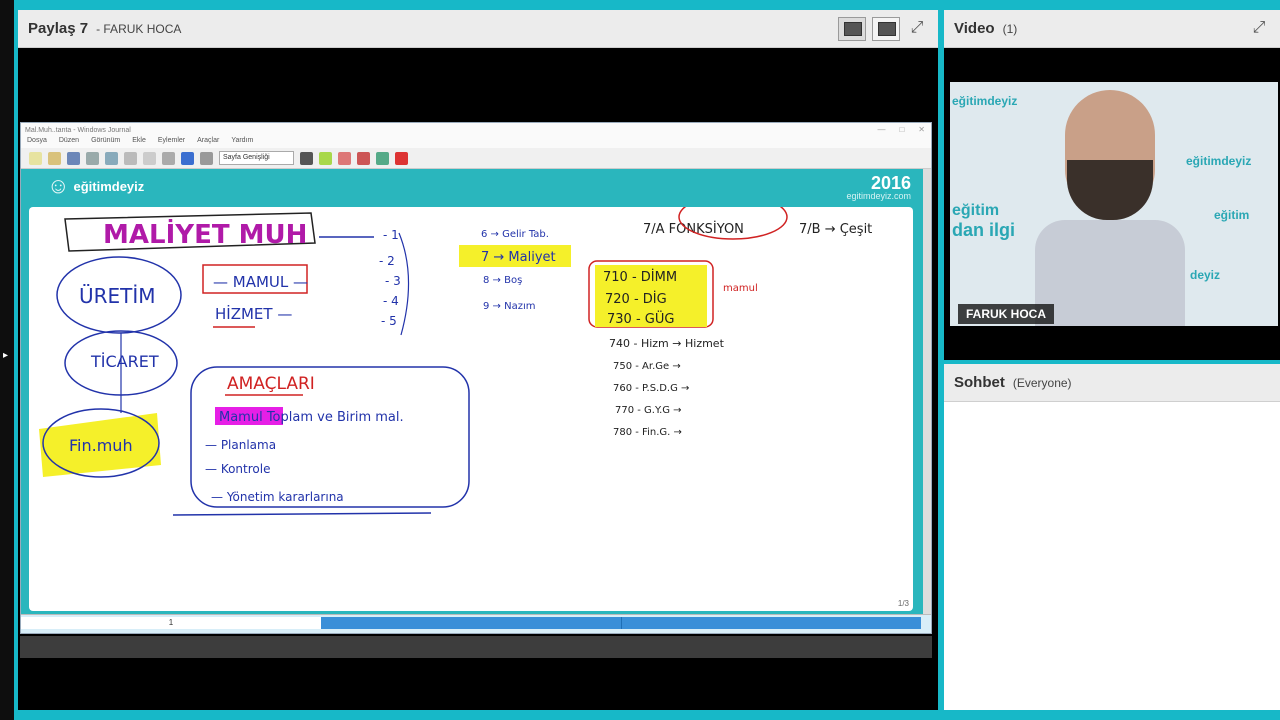 The image size is (1280, 720). What do you see at coordinates (306, 158) in the screenshot?
I see `pen-icon` at bounding box center [306, 158].